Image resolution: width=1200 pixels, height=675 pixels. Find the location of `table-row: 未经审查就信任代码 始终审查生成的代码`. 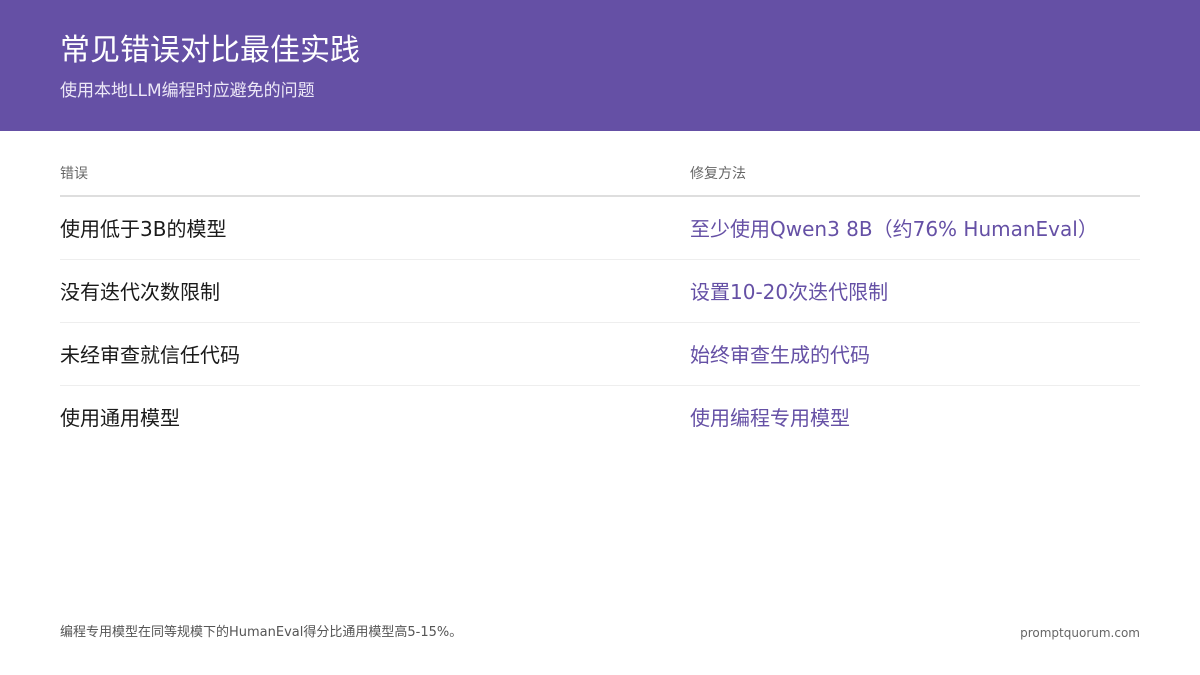

table-row: 未经审查就信任代码 始终审查生成的代码 is located at coordinates (600, 354).